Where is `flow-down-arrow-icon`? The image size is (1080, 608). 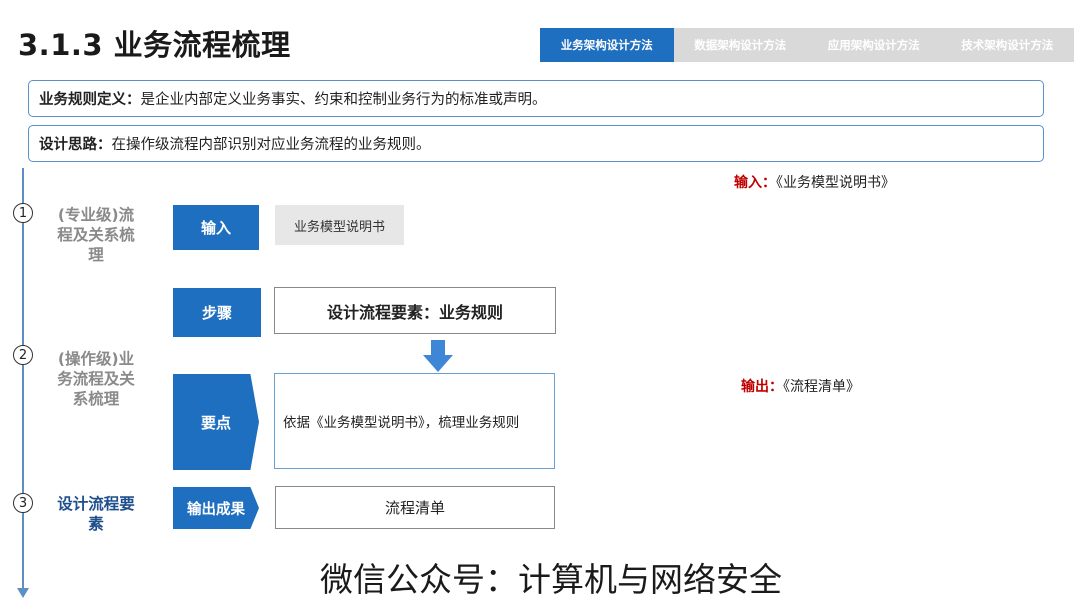
flow-down-arrow-icon is located at coordinates (438, 356).